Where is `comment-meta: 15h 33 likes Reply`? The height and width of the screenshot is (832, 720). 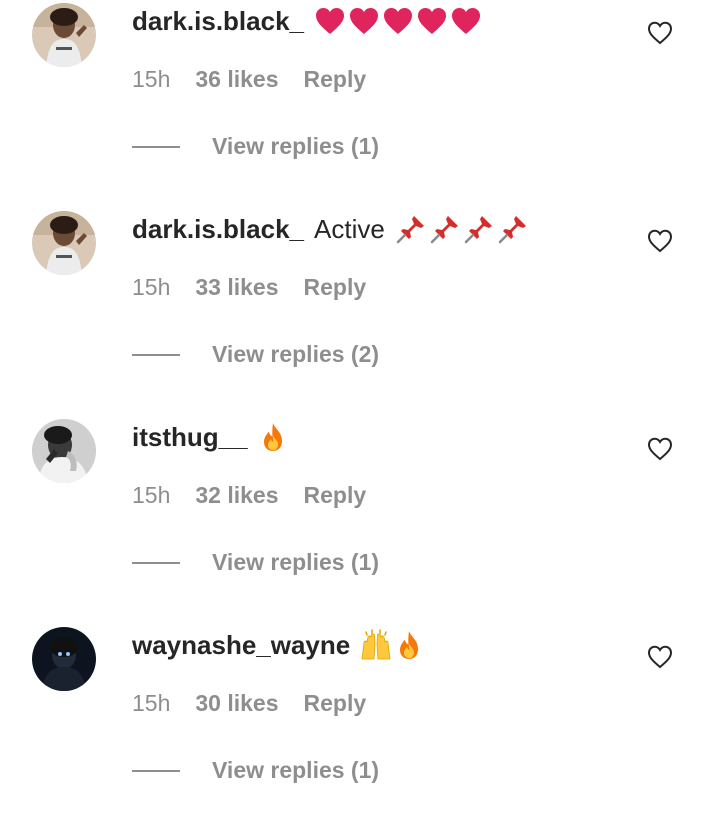 comment-meta: 15h 33 likes Reply is located at coordinates (249, 287).